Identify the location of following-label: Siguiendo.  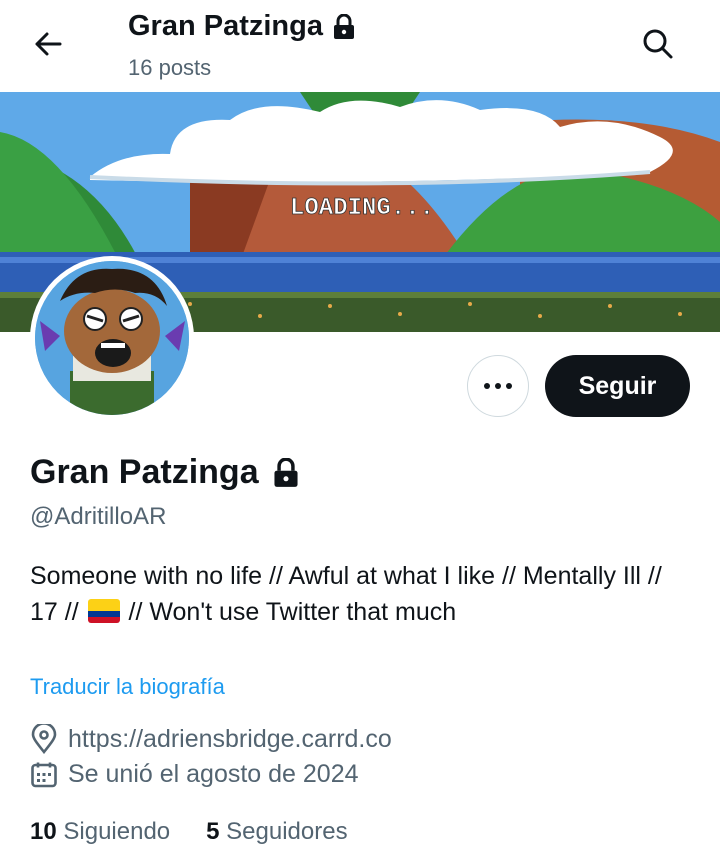
(117, 831).